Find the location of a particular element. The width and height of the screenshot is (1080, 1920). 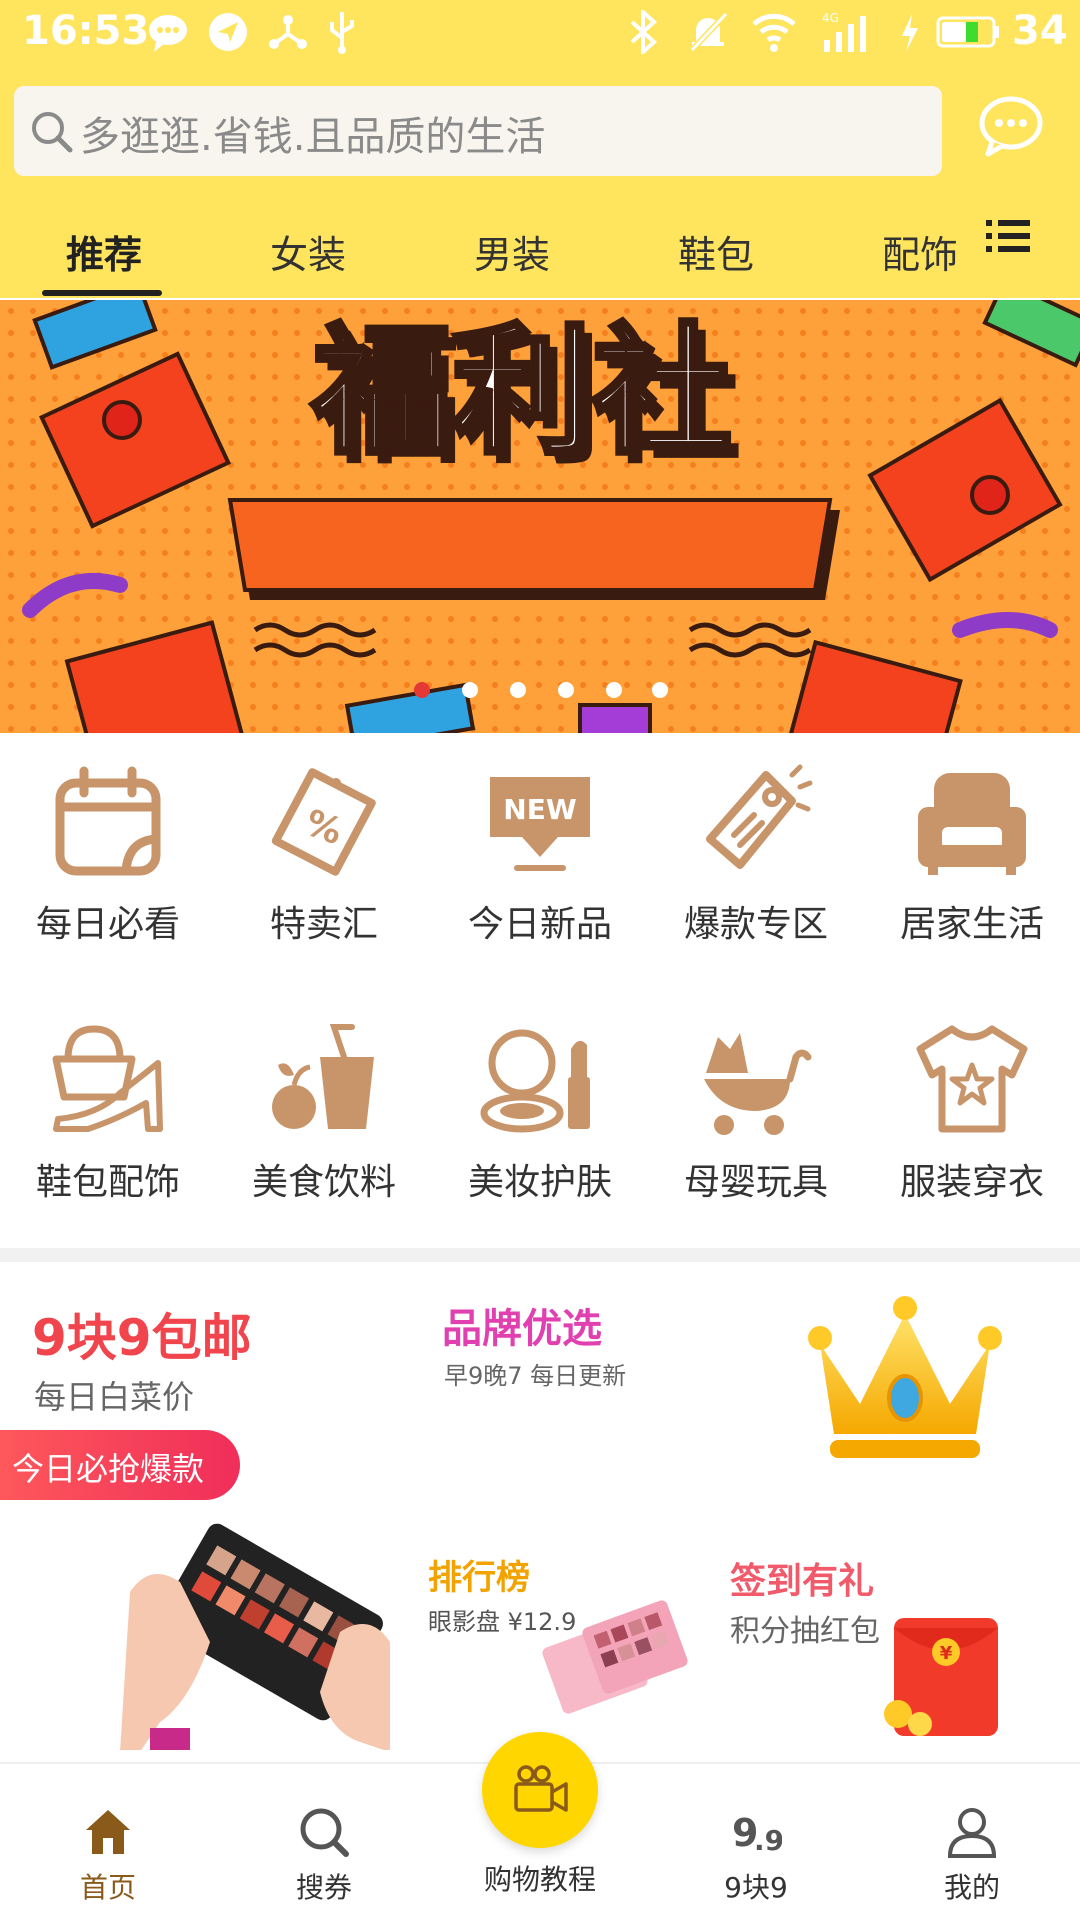

home-icon is located at coordinates (108, 1832).